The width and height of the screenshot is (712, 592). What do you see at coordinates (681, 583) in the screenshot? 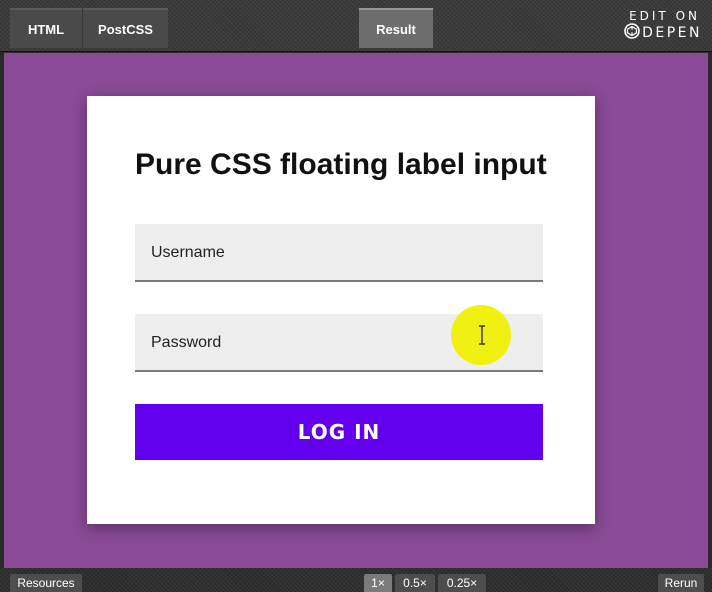
I see `rerun-button: Rerun` at bounding box center [681, 583].